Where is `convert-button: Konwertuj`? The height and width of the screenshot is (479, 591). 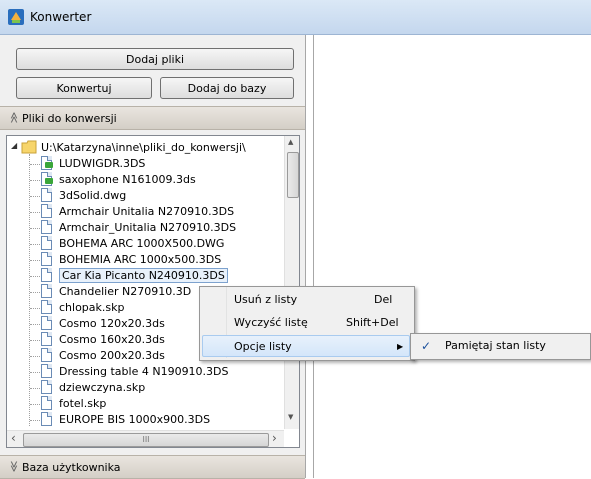 convert-button: Konwertuj is located at coordinates (84, 88).